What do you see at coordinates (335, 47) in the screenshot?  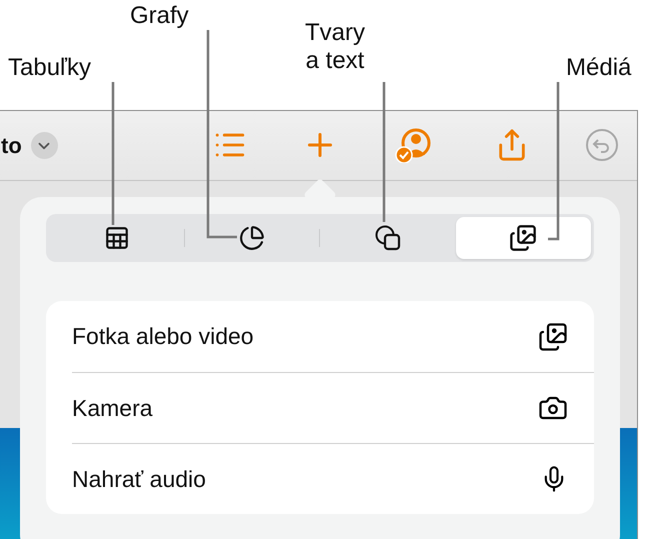 I see `callout-label: Tvary a text` at bounding box center [335, 47].